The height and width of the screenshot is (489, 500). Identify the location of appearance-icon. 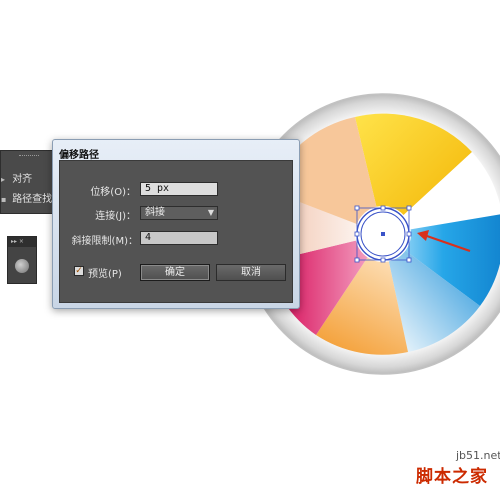
(22, 266).